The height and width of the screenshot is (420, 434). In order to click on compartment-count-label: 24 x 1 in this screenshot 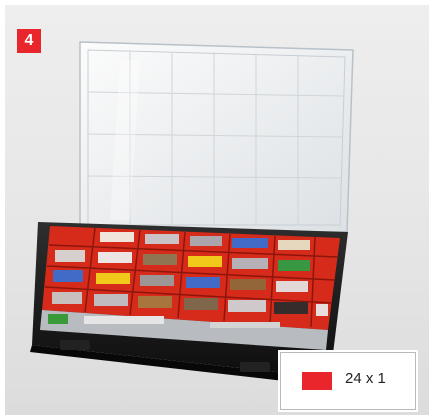, I will do `click(365, 378)`.